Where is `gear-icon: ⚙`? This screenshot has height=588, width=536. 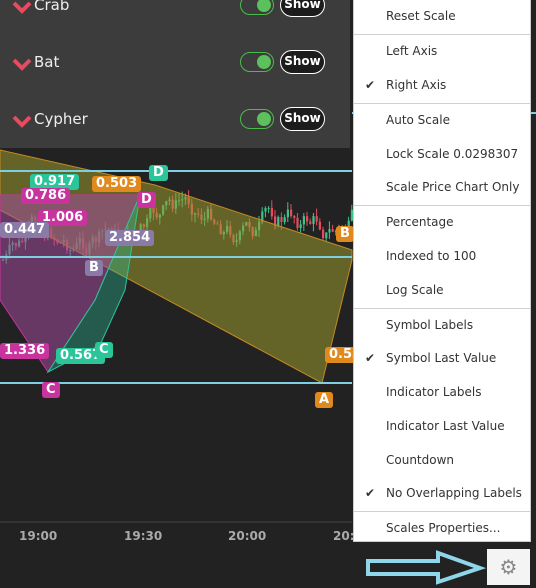 gear-icon: ⚙ is located at coordinates (508, 567).